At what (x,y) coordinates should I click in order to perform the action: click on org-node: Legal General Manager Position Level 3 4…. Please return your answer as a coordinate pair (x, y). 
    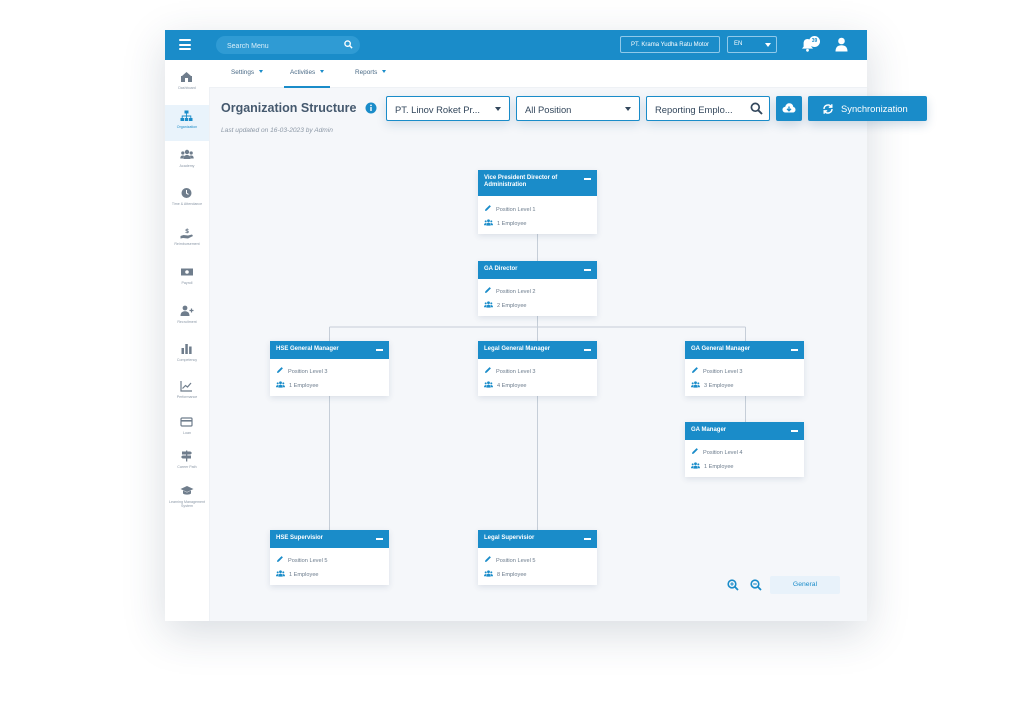
    Looking at the image, I should click on (537, 368).